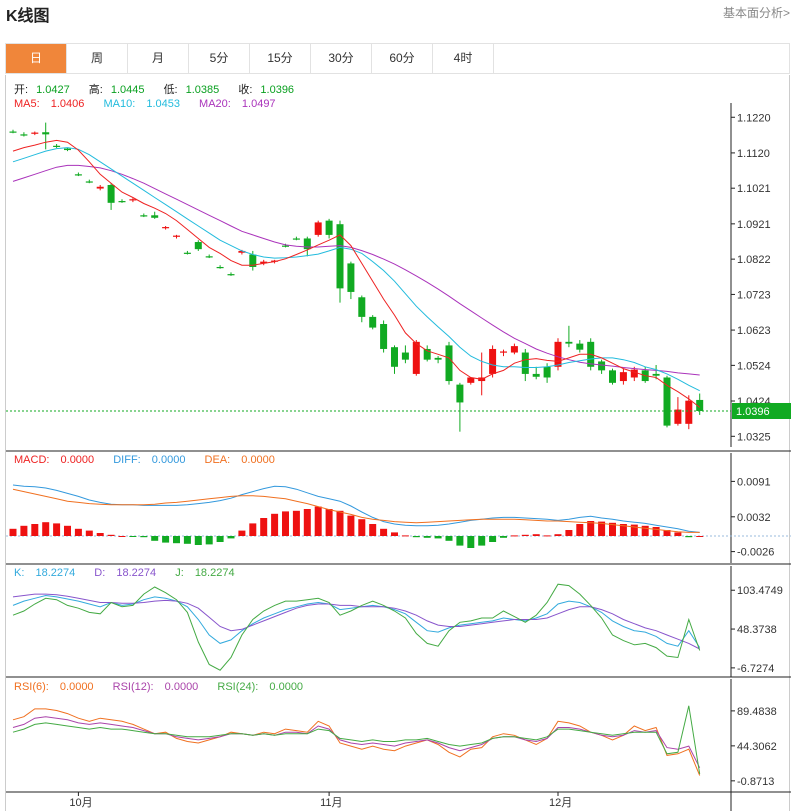  What do you see at coordinates (202, 90) in the screenshot?
I see `low-value: 1.0385` at bounding box center [202, 90].